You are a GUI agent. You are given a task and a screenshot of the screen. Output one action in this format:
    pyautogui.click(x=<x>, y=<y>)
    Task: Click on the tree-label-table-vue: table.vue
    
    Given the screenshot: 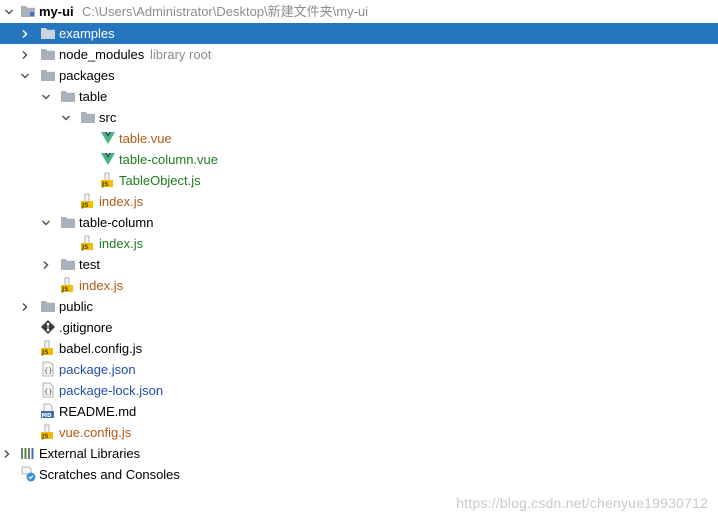 What is the action you would take?
    pyautogui.click(x=145, y=138)
    